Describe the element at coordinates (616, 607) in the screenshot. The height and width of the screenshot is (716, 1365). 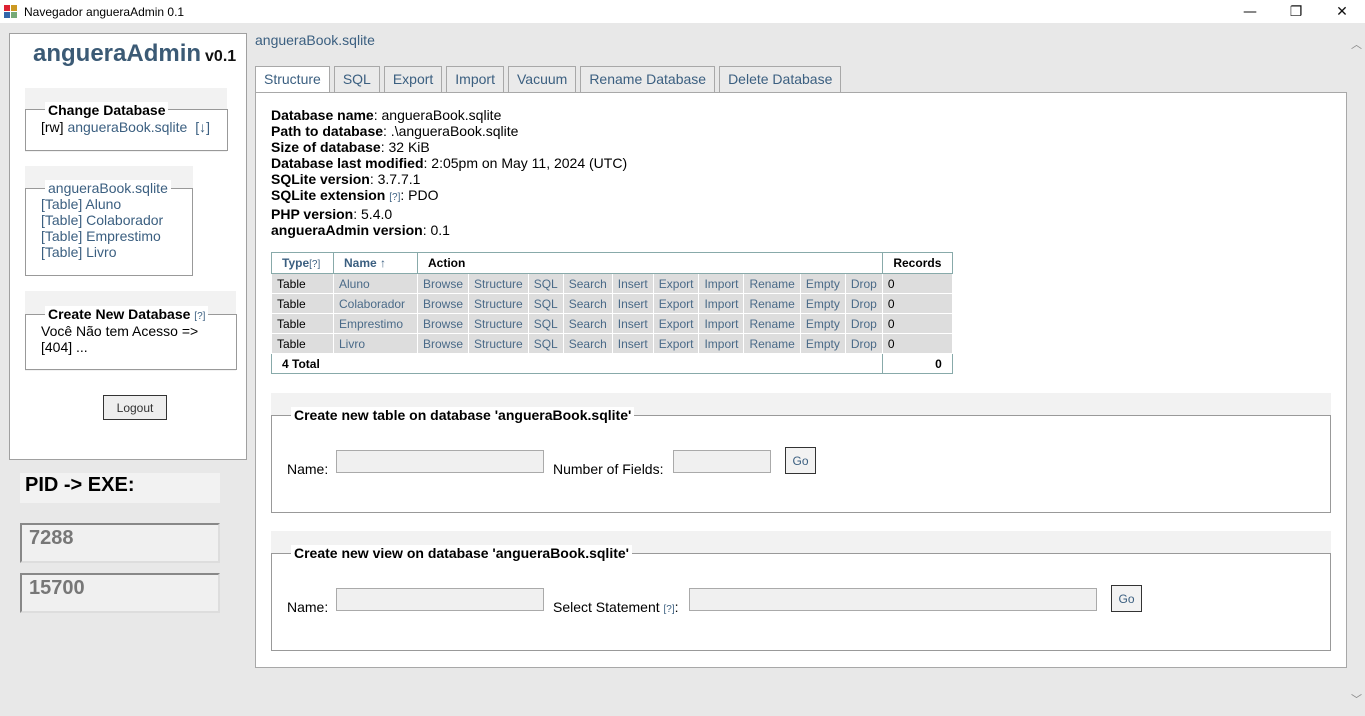
I see `select-statement-label: Select Statement [?]:` at that location.